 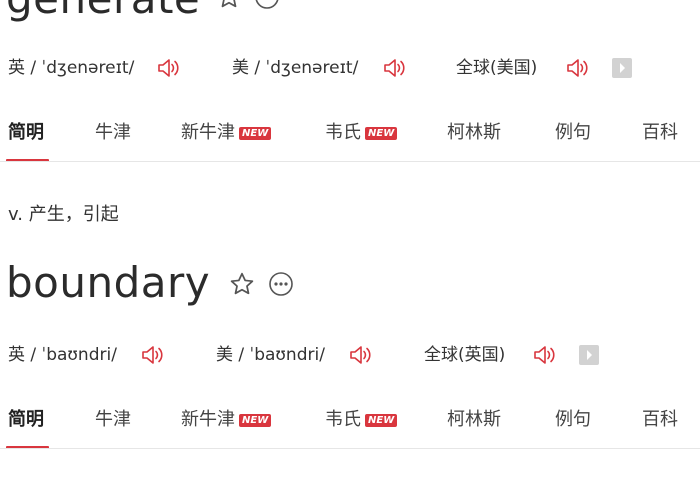 I want to click on pron-uk: 英 / ˈbaʊndri/, so click(x=62, y=355).